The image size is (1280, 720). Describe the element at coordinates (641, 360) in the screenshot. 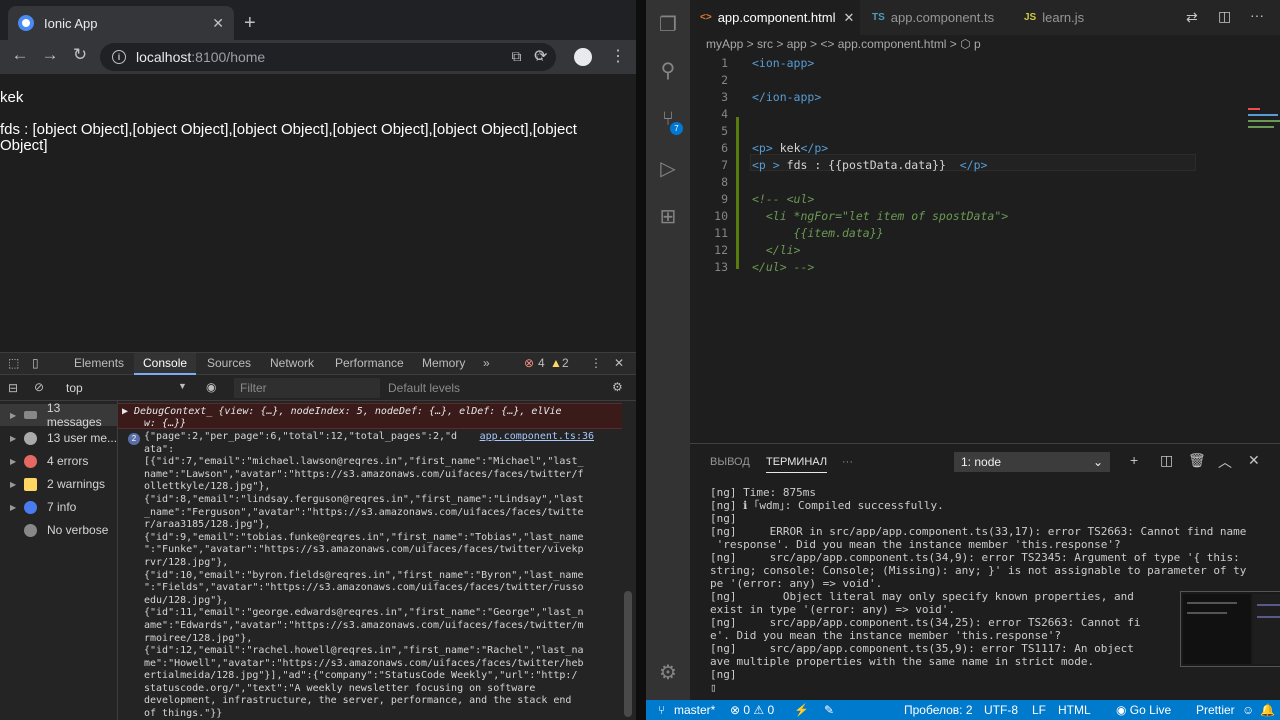

I see `window-splitter` at that location.